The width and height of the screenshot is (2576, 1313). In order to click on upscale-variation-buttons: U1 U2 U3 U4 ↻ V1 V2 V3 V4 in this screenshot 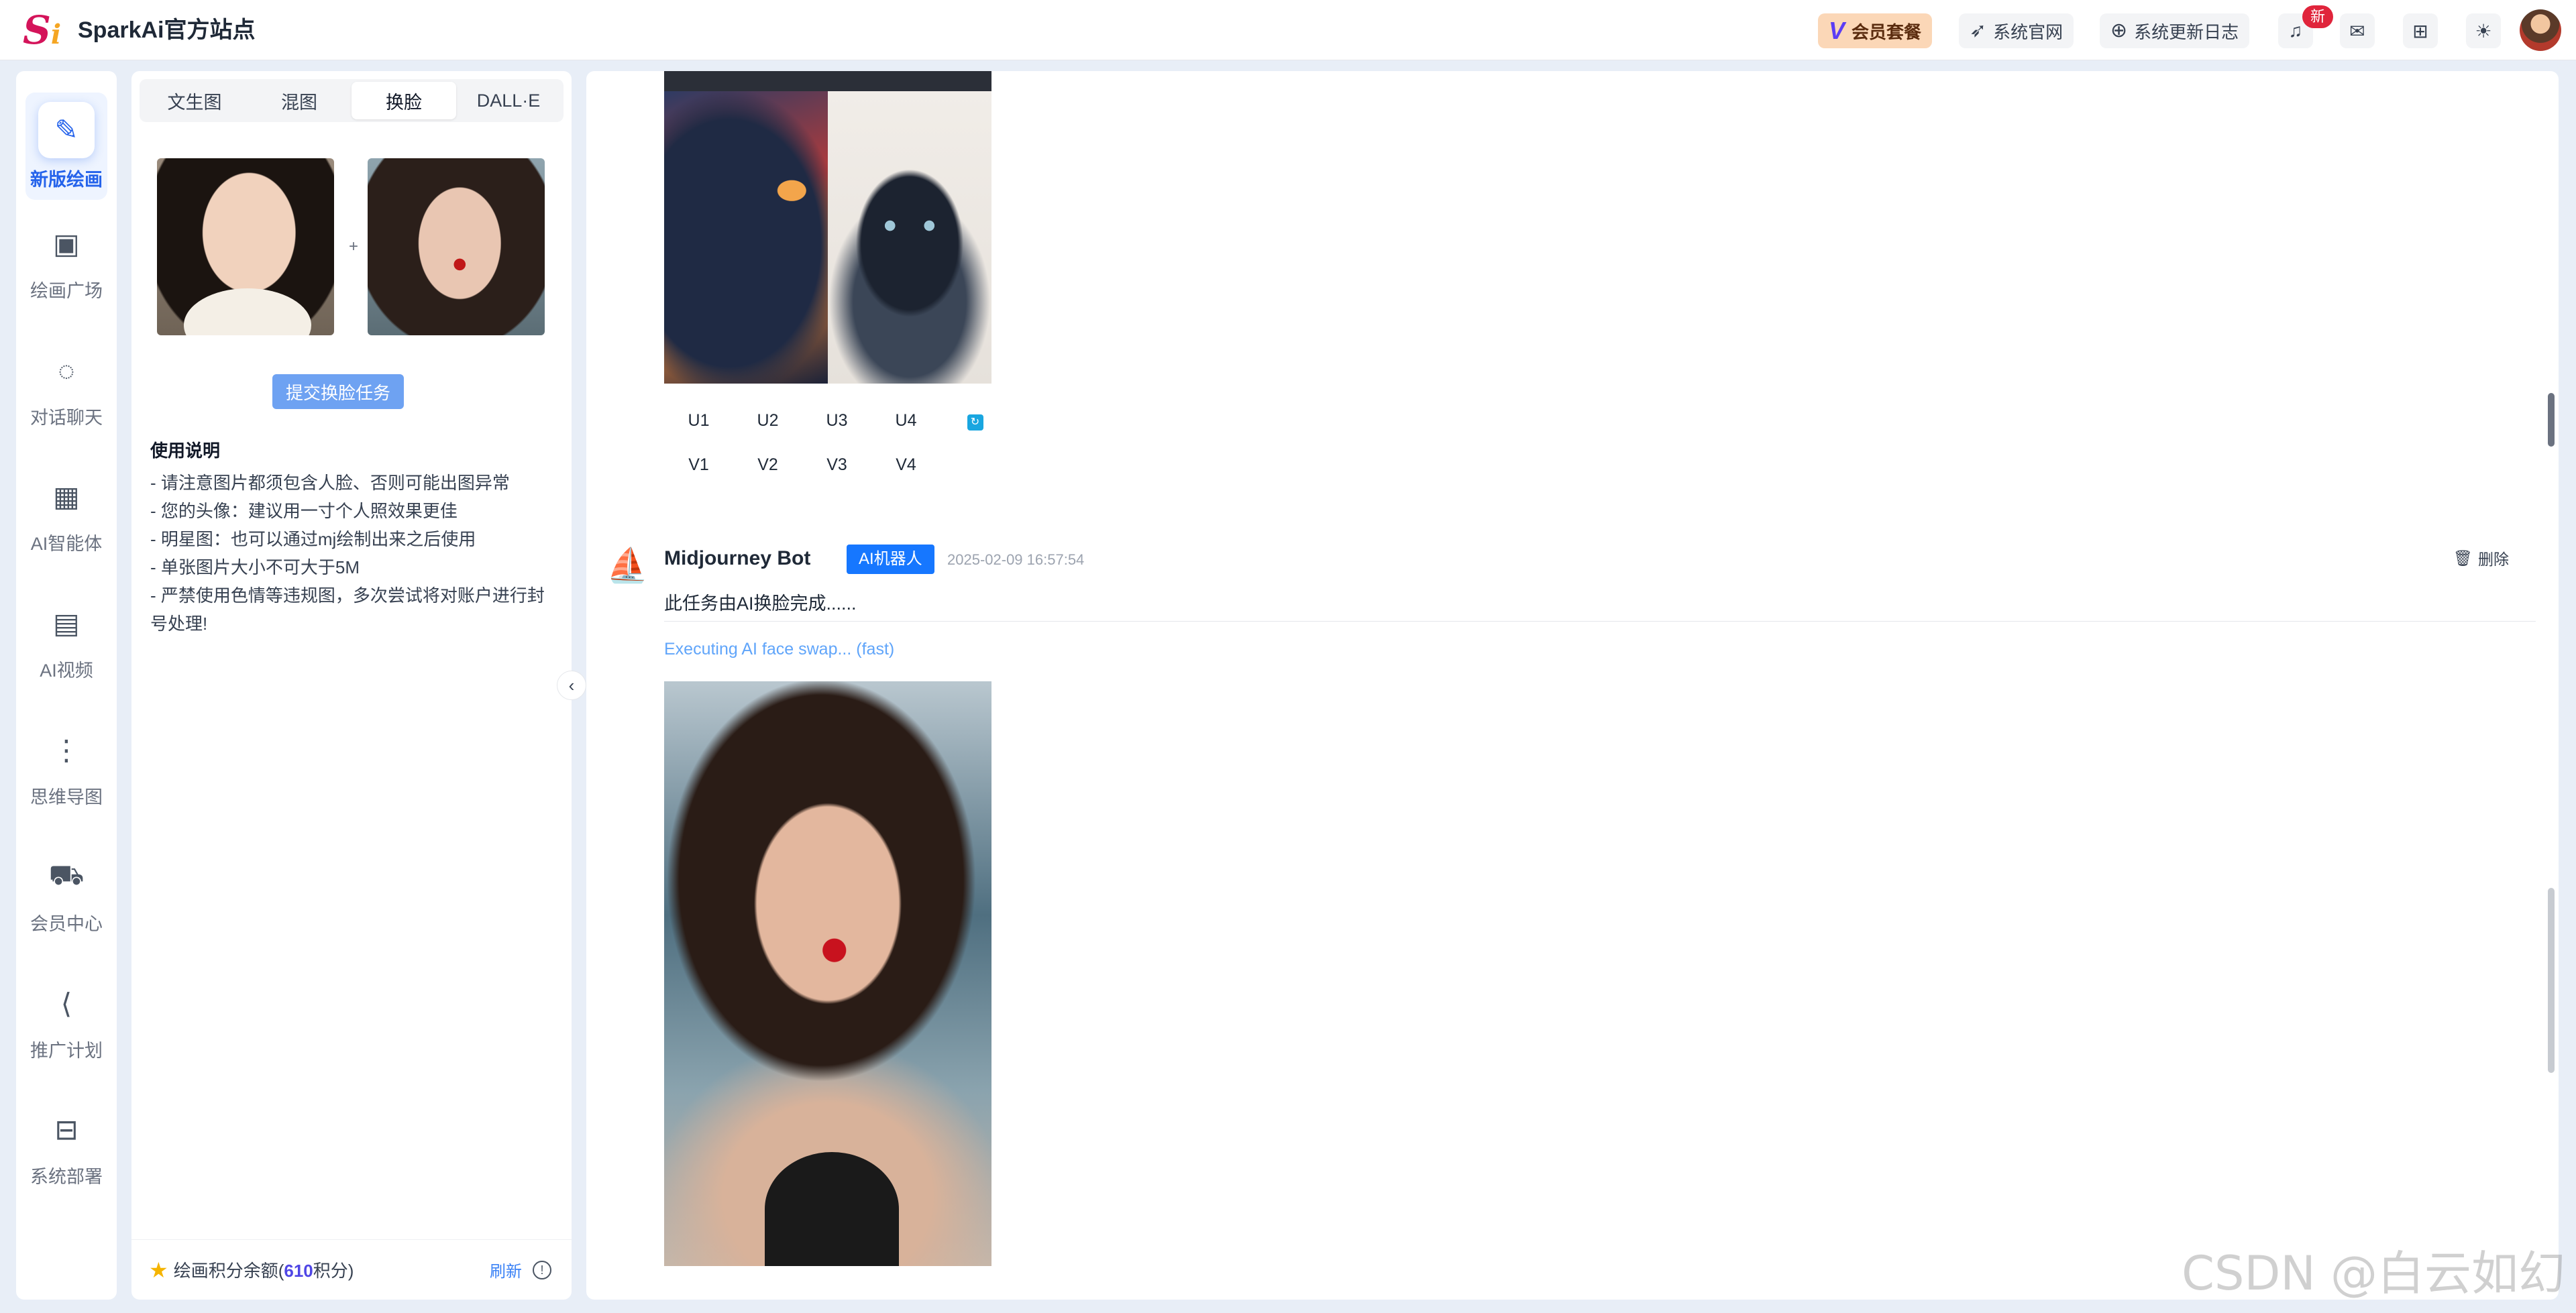, I will do `click(838, 443)`.